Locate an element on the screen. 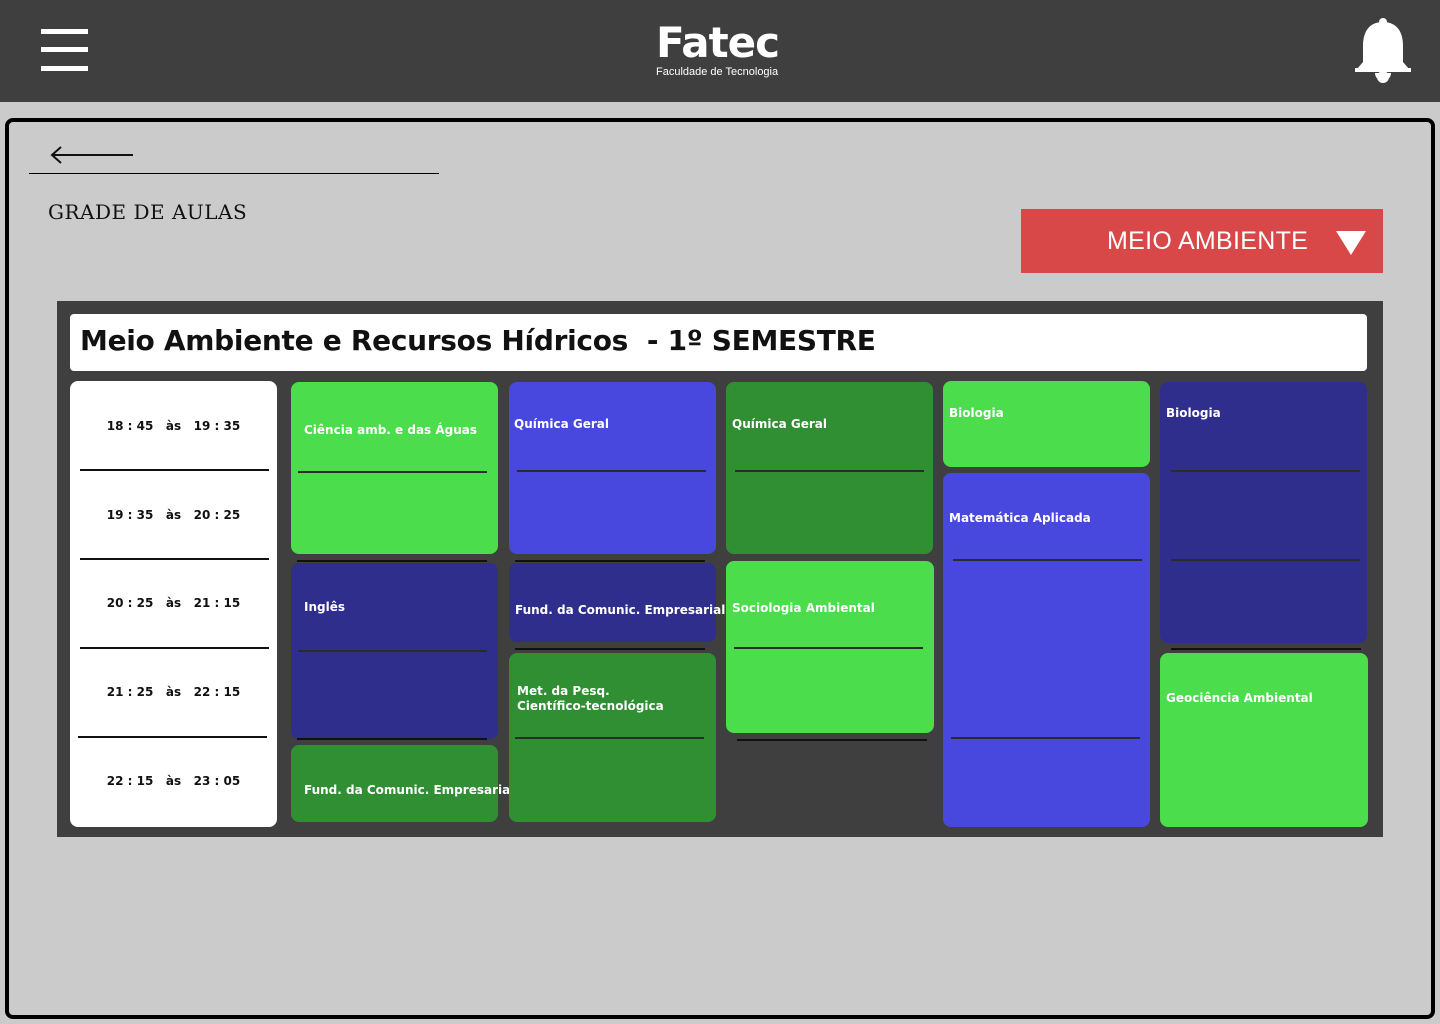 Image resolution: width=1440 pixels, height=1024 pixels. time-slot-3: 20 : 25 às 21 : 15 is located at coordinates (173, 603).